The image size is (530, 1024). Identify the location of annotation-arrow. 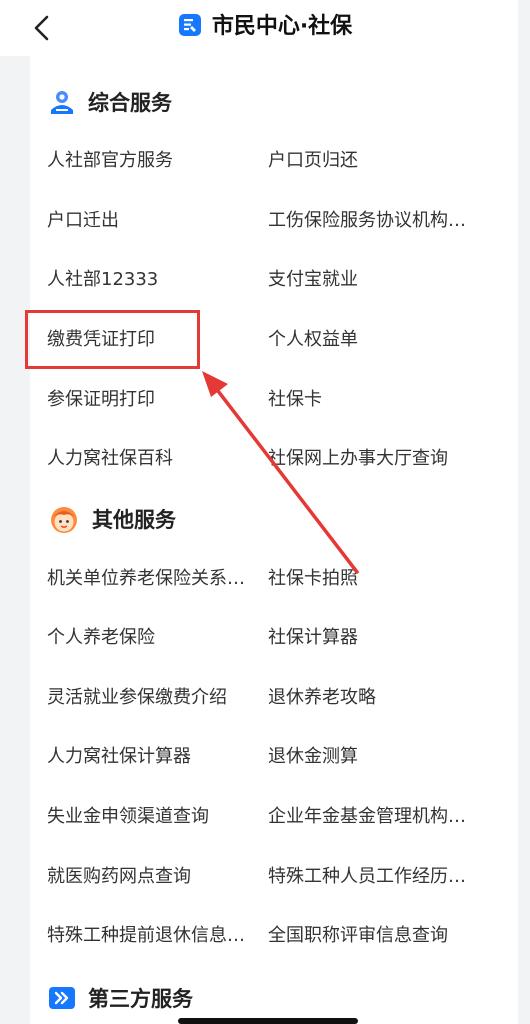
(280, 472).